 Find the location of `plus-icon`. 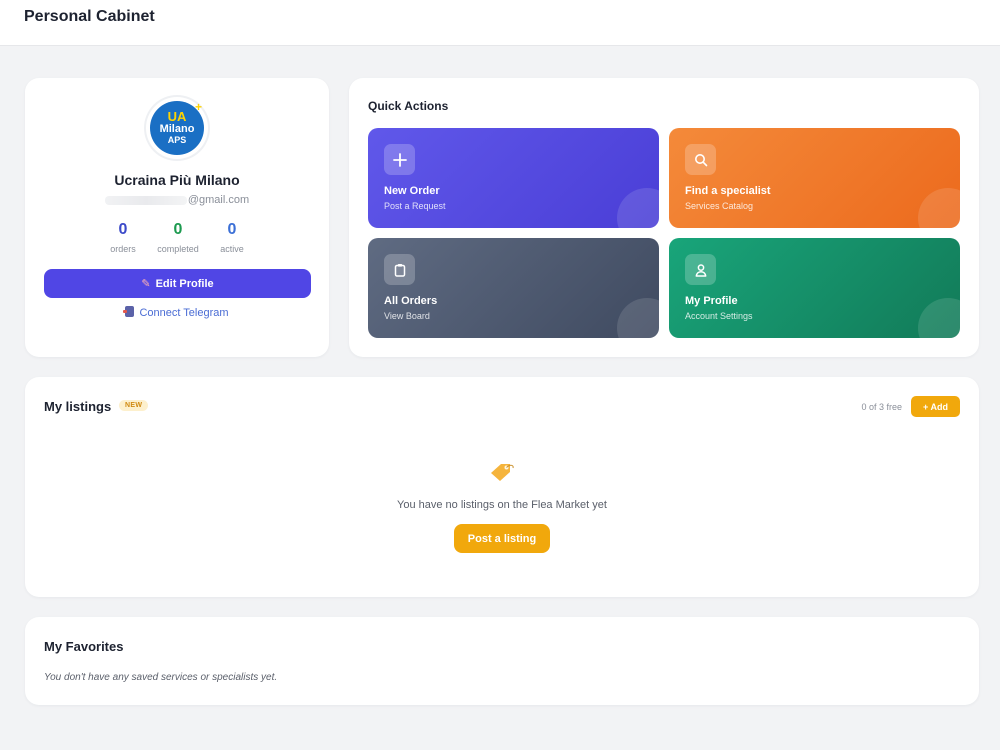

plus-icon is located at coordinates (399, 159).